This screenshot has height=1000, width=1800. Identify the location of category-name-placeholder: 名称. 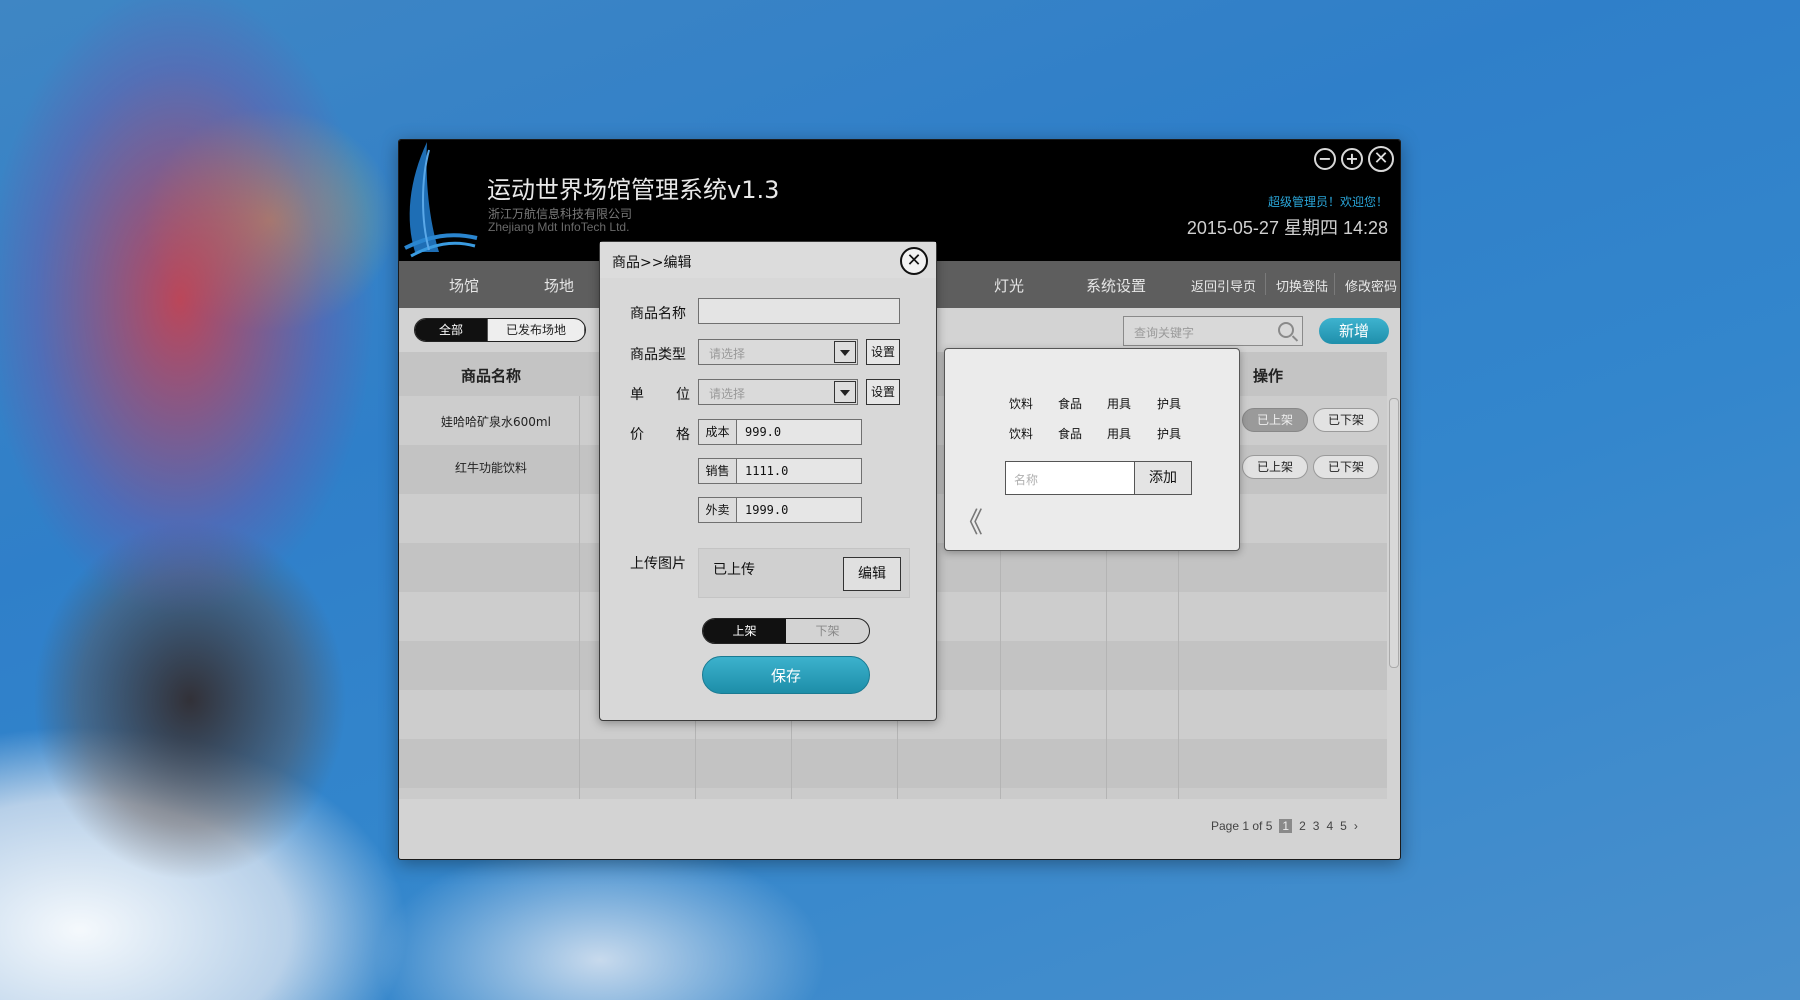
(1026, 480).